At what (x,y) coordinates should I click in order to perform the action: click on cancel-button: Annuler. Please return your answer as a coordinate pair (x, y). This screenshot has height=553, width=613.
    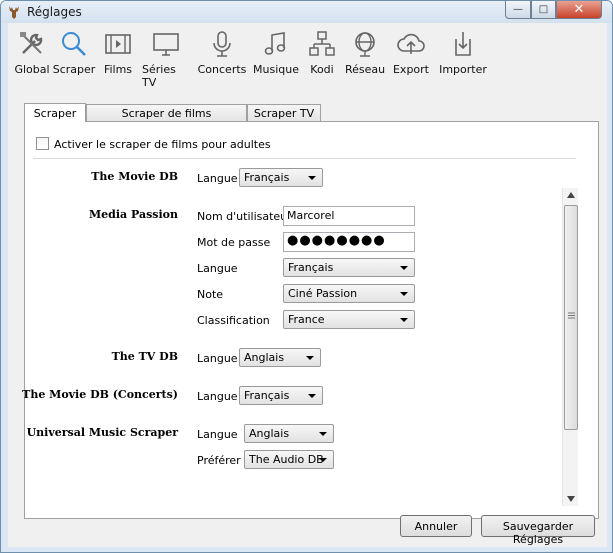
    Looking at the image, I should click on (436, 526).